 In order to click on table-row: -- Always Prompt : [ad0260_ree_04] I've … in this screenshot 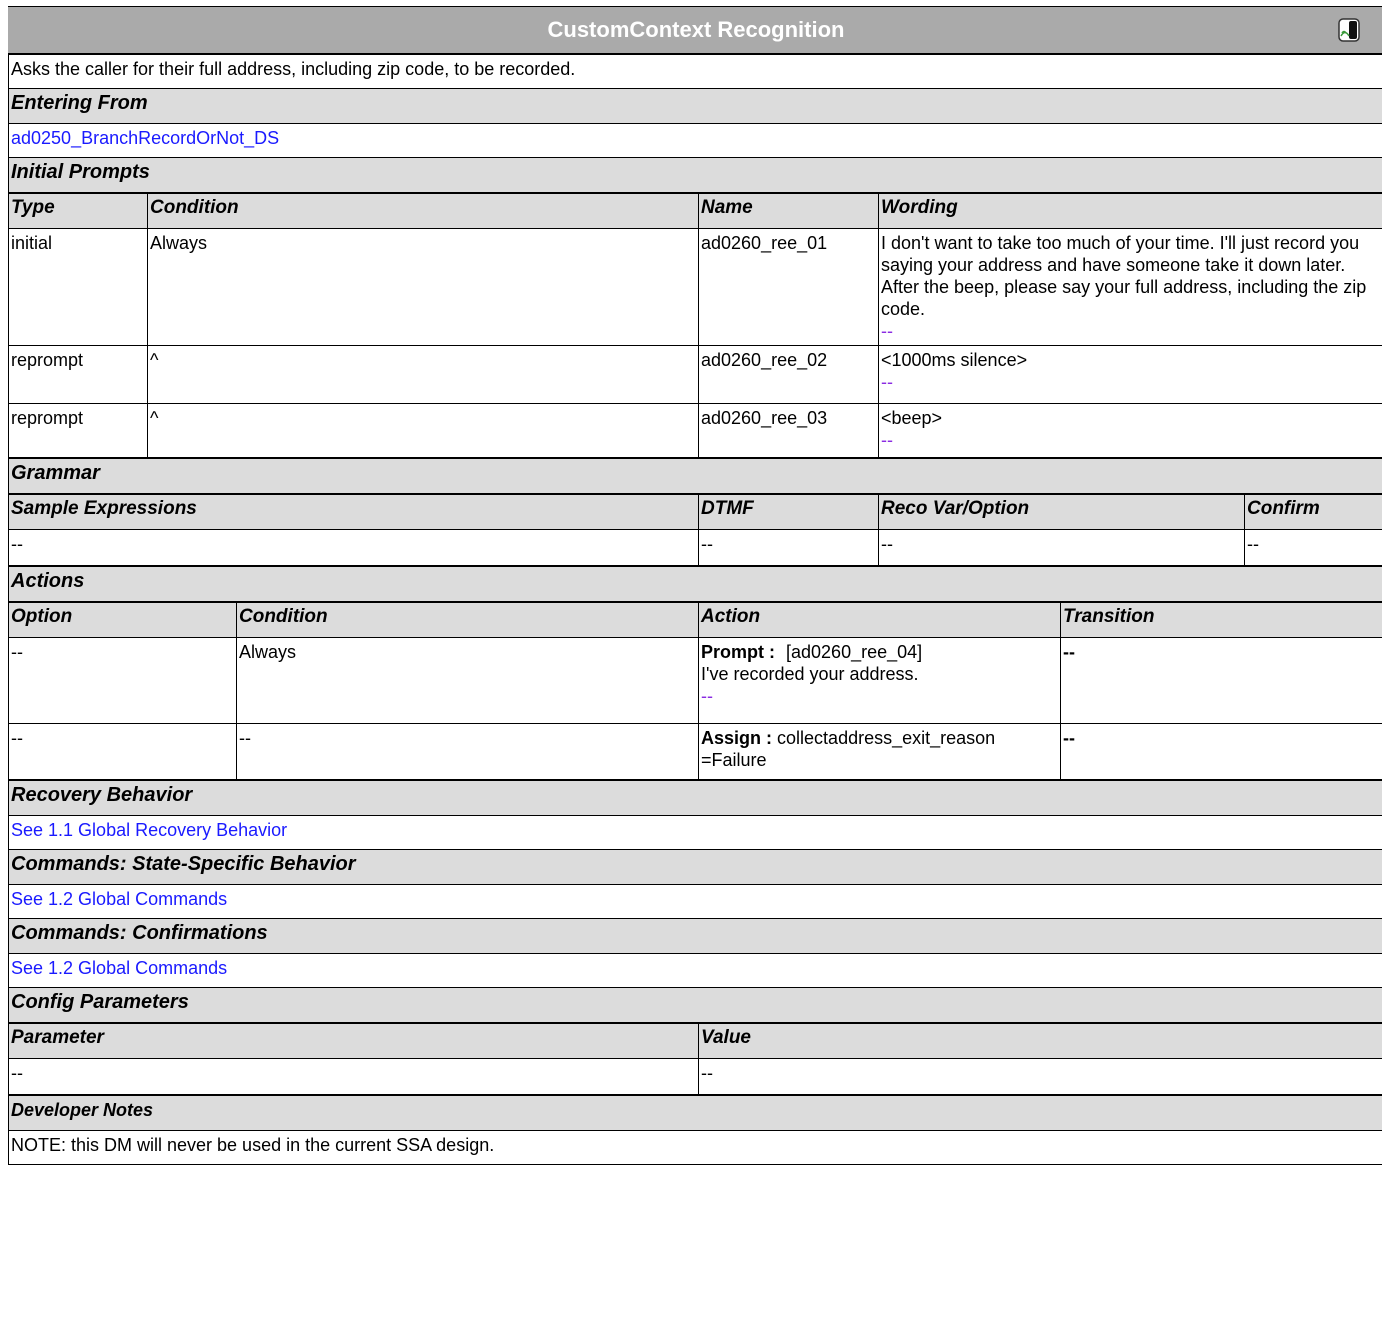, I will do `click(695, 680)`.